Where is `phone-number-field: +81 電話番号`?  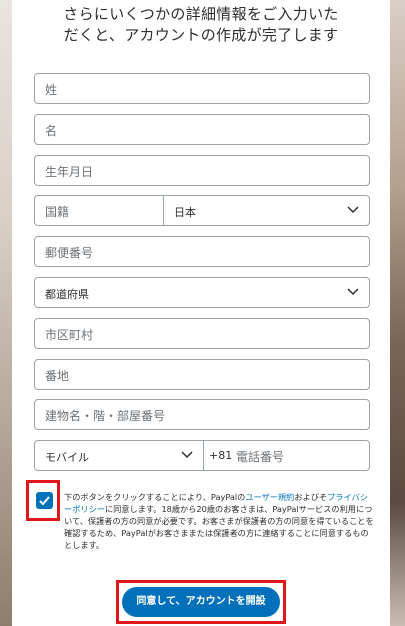 phone-number-field: +81 電話番号 is located at coordinates (286, 455).